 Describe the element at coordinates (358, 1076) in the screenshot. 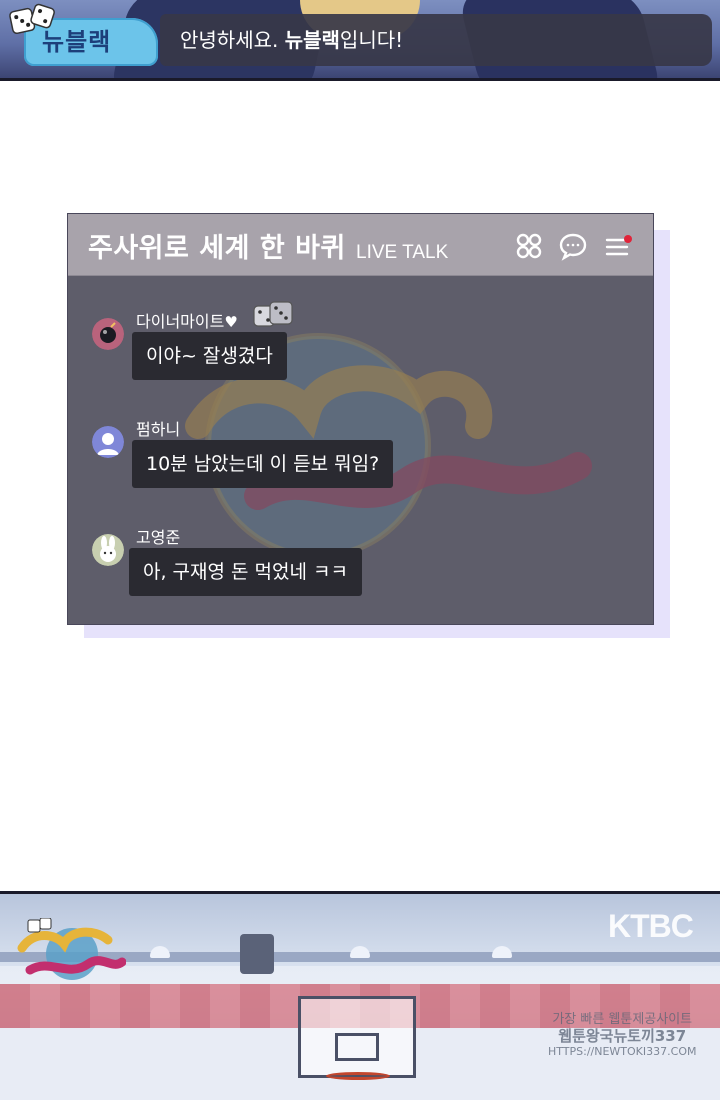

I see `basketball-rim` at that location.